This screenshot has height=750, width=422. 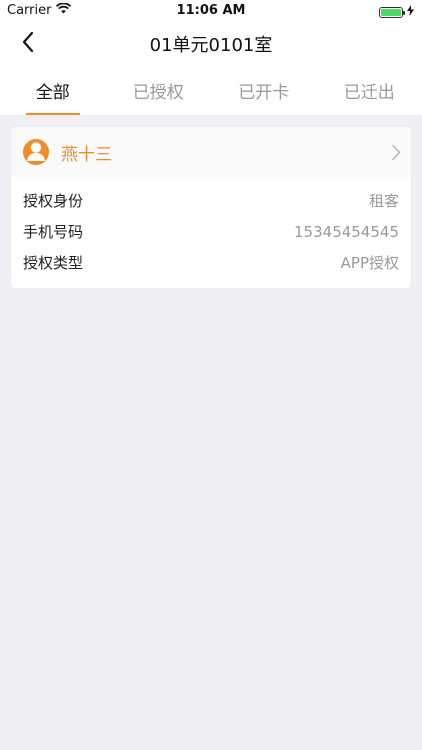 What do you see at coordinates (383, 201) in the screenshot?
I see `identity-value: 租客` at bounding box center [383, 201].